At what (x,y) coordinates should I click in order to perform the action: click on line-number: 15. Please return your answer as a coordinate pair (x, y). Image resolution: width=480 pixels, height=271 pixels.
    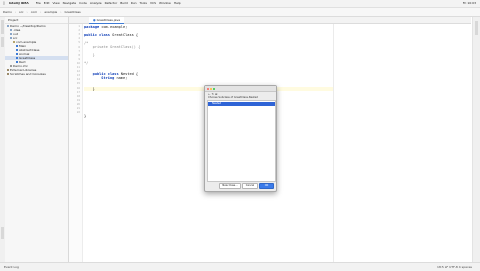
    Looking at the image, I should click on (78, 84).